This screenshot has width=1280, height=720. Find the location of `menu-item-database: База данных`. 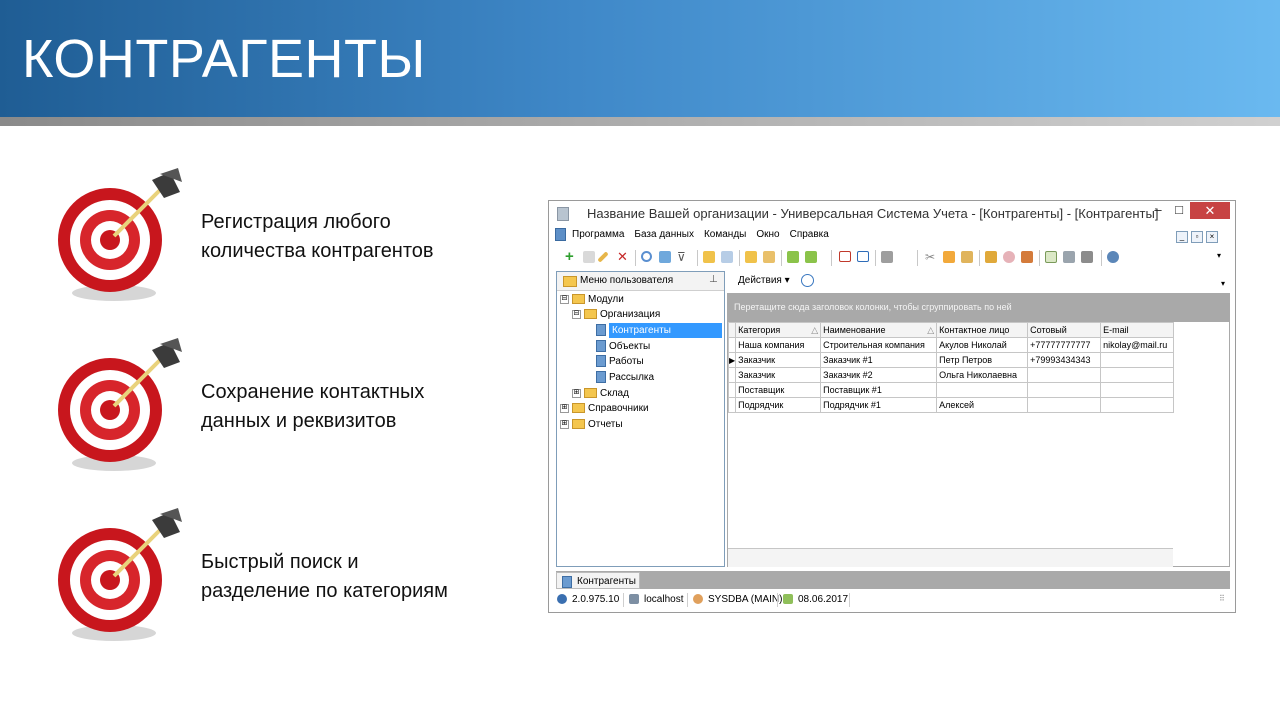

menu-item-database: База данных is located at coordinates (664, 234).